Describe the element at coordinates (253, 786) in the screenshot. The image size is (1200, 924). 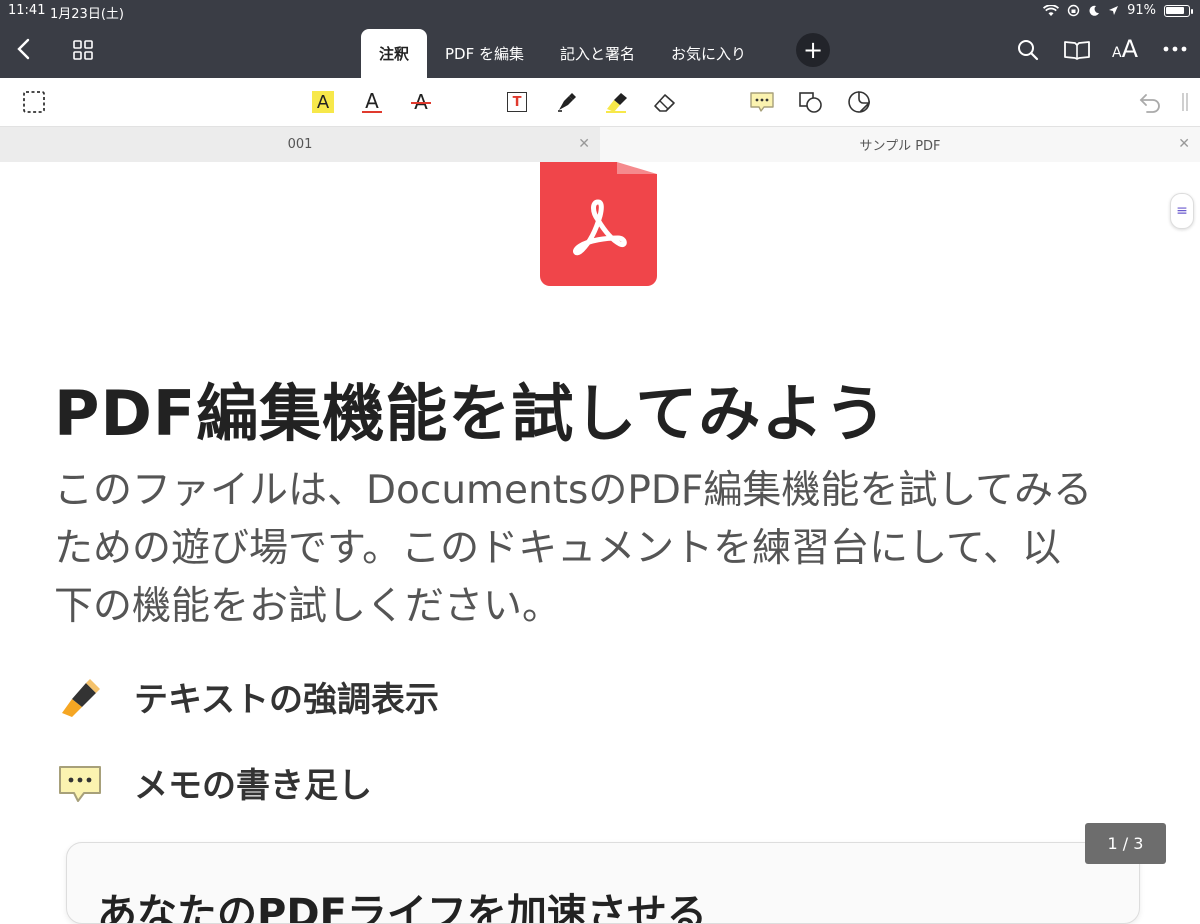
I see `feature-label: メモの書き足し` at that location.